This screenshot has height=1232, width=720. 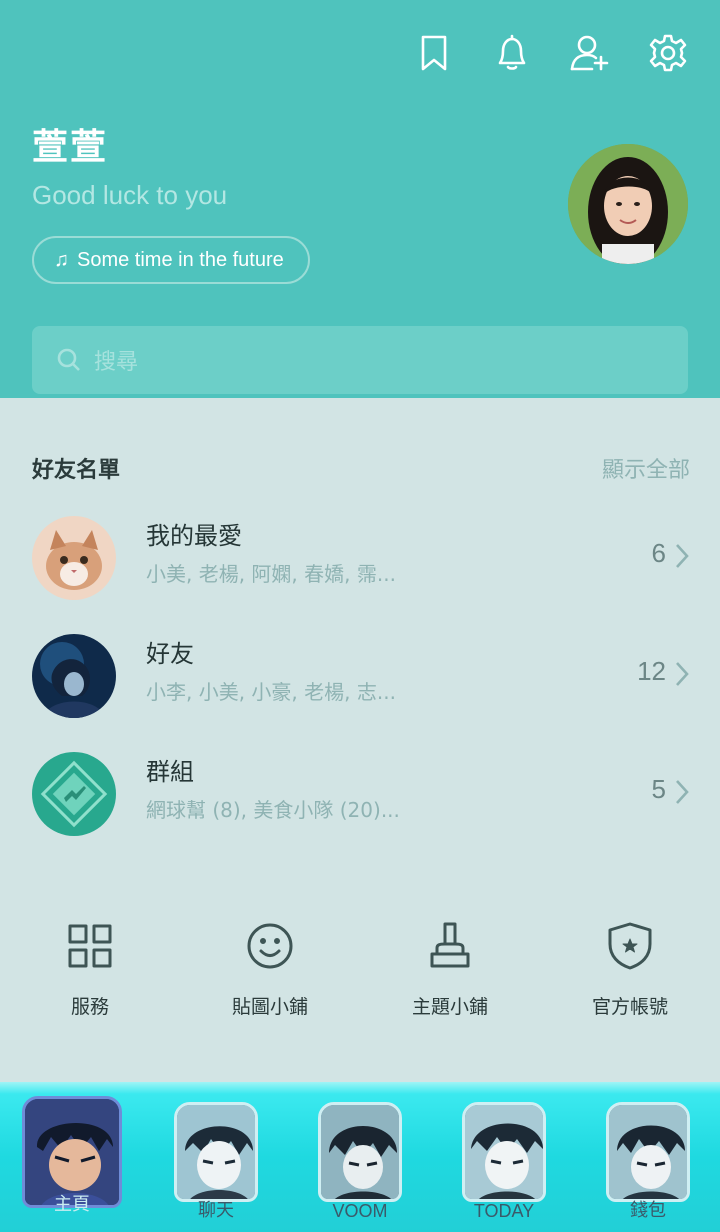 What do you see at coordinates (89, 1007) in the screenshot?
I see `service-label: 服務` at bounding box center [89, 1007].